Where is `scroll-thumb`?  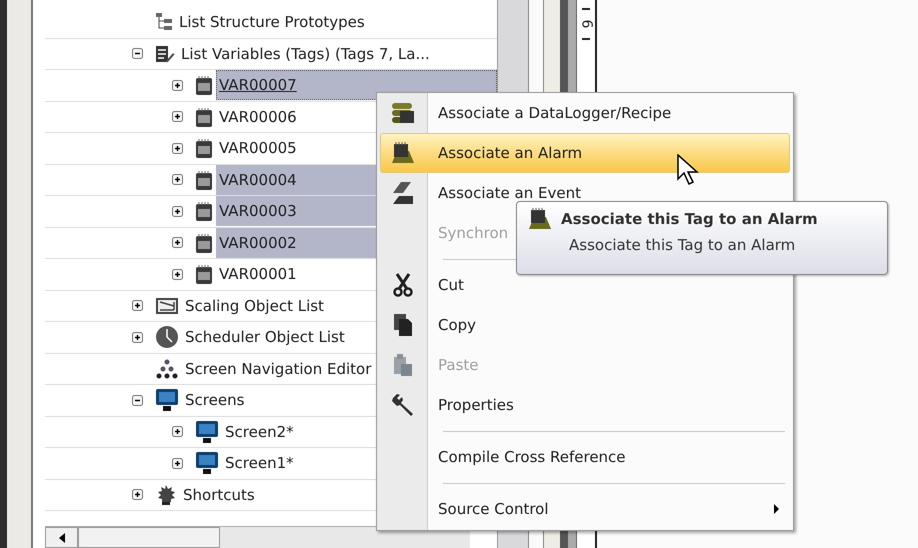
scroll-thumb is located at coordinates (149, 537).